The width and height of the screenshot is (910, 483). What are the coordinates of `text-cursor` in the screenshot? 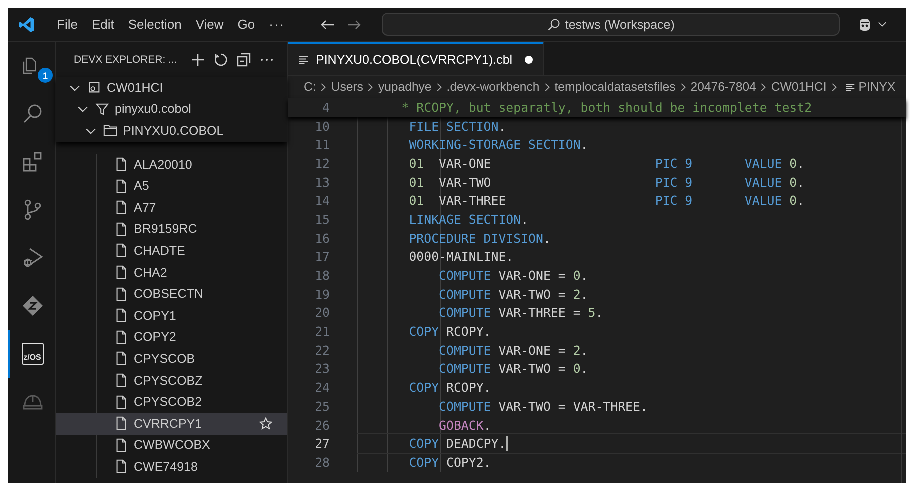 It's located at (507, 444).